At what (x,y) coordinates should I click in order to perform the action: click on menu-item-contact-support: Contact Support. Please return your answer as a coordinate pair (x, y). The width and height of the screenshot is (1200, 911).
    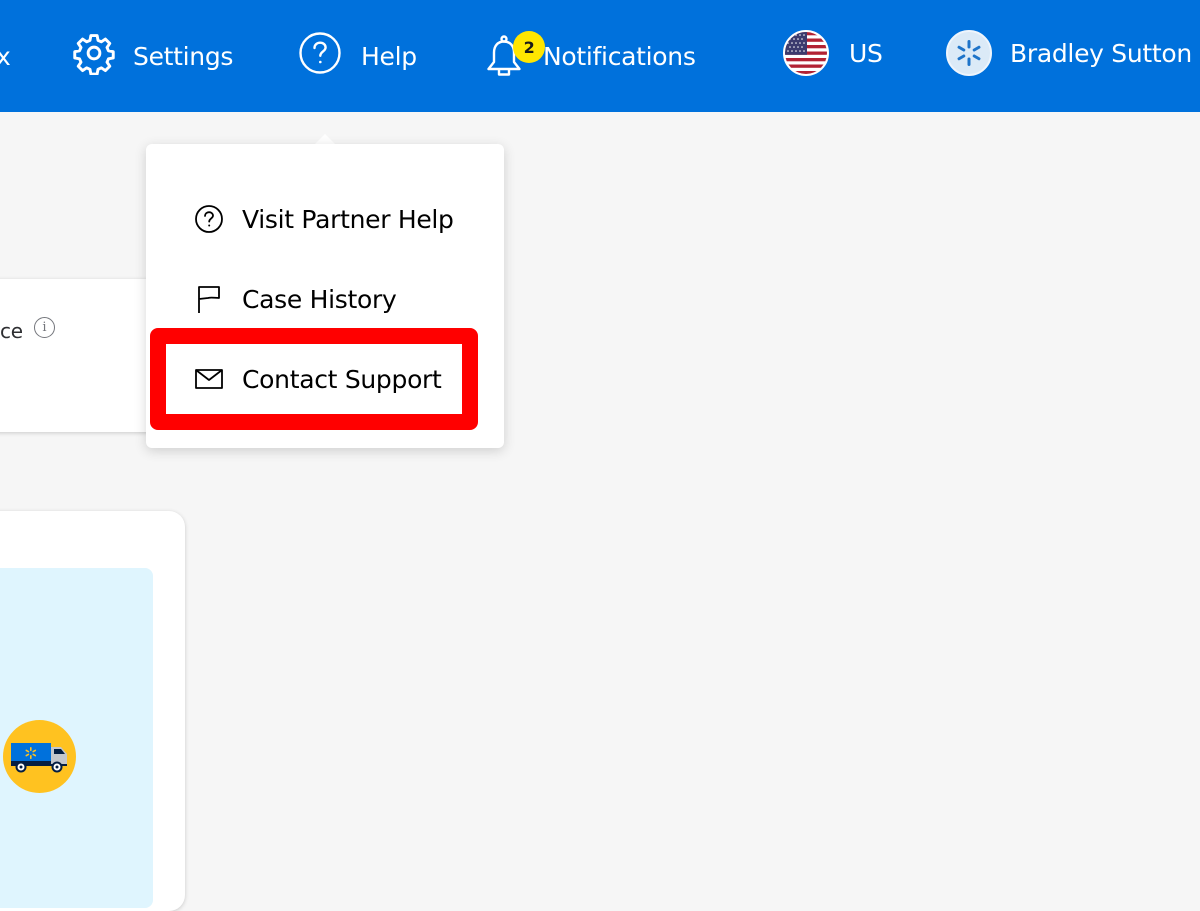
    Looking at the image, I should click on (318, 379).